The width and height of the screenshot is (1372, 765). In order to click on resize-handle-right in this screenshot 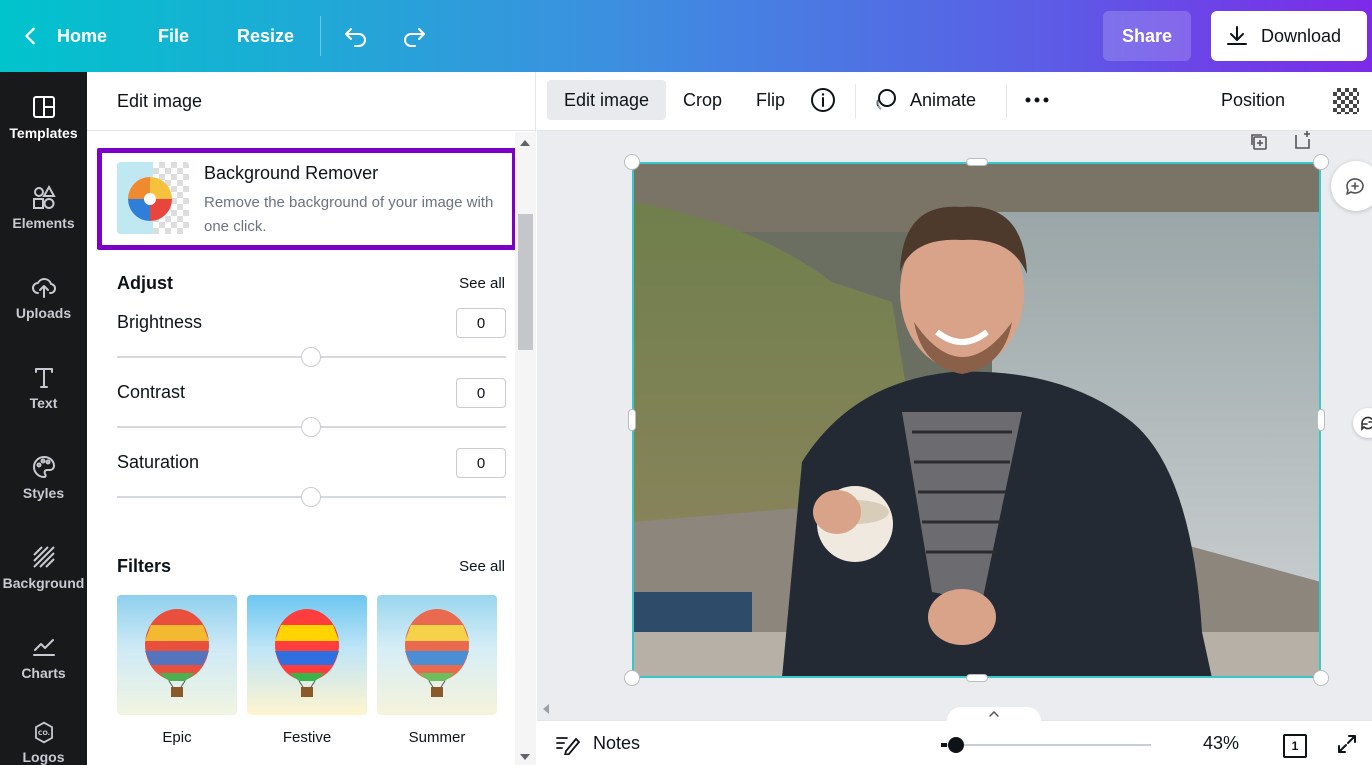, I will do `click(1321, 420)`.